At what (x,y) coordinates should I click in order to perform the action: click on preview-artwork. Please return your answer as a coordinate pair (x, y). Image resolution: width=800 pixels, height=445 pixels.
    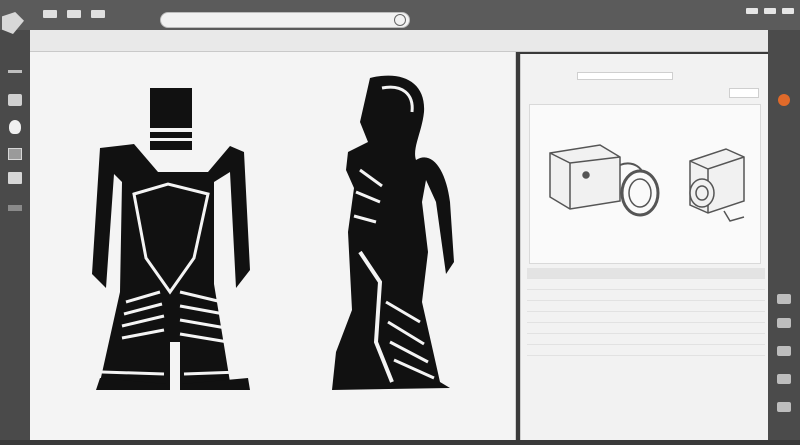
    Looking at the image, I should click on (647, 183).